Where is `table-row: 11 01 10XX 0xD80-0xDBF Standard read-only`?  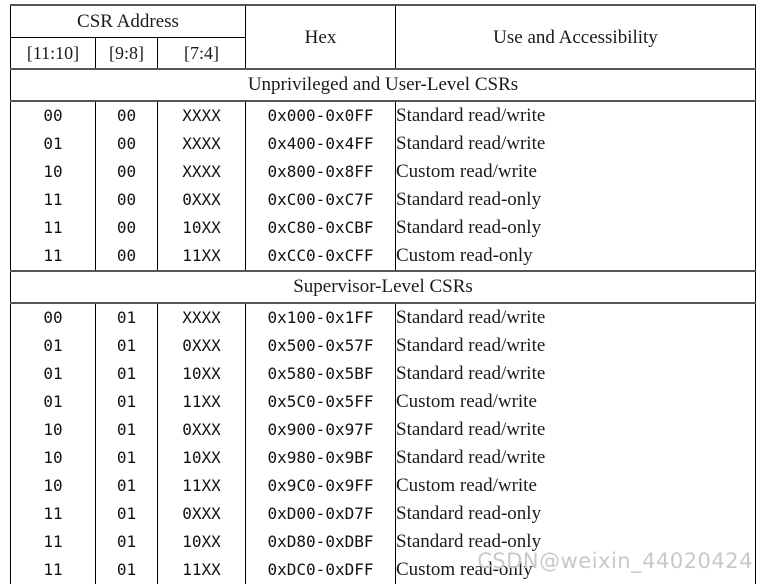
table-row: 11 01 10XX 0xD80-0xDBF Standard read-only is located at coordinates (383, 542).